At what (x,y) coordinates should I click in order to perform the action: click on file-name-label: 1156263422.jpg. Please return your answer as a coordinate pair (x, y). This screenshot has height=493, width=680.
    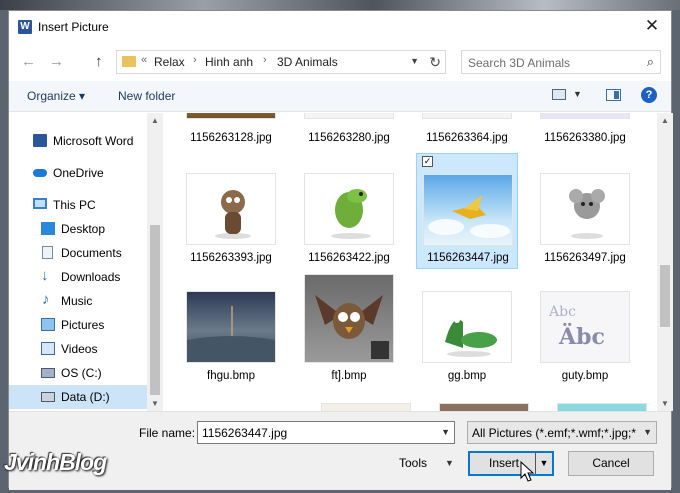
    Looking at the image, I should click on (349, 258).